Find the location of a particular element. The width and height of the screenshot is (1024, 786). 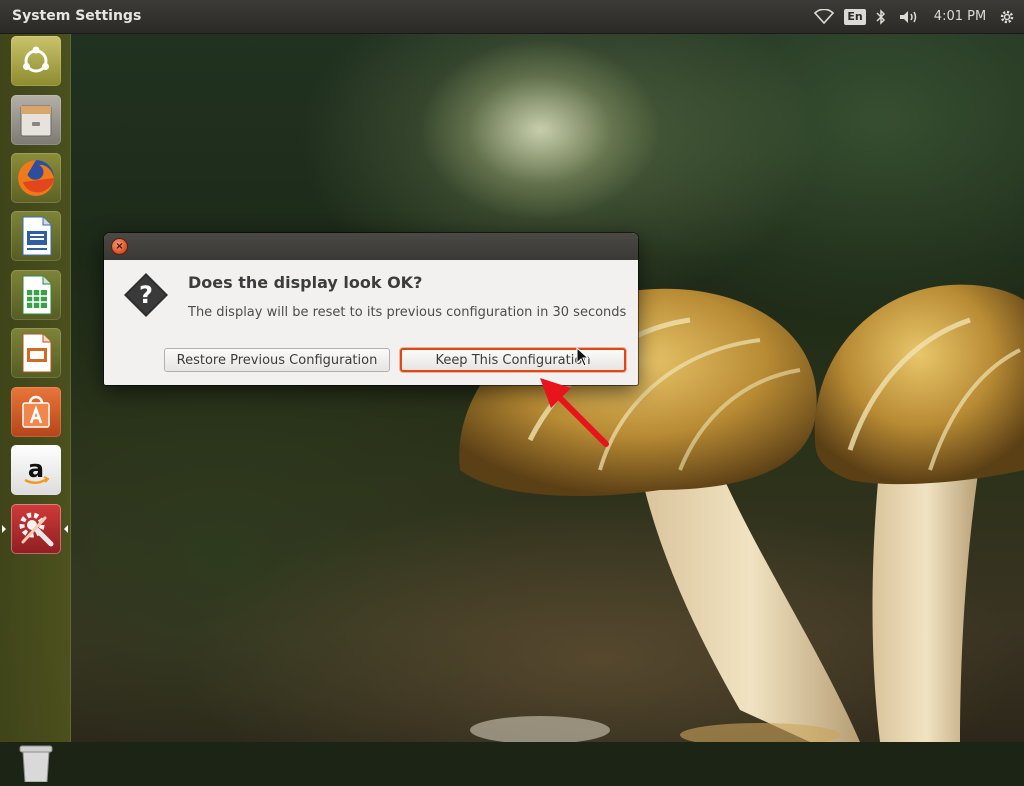

question-icon: ? is located at coordinates (146, 295).